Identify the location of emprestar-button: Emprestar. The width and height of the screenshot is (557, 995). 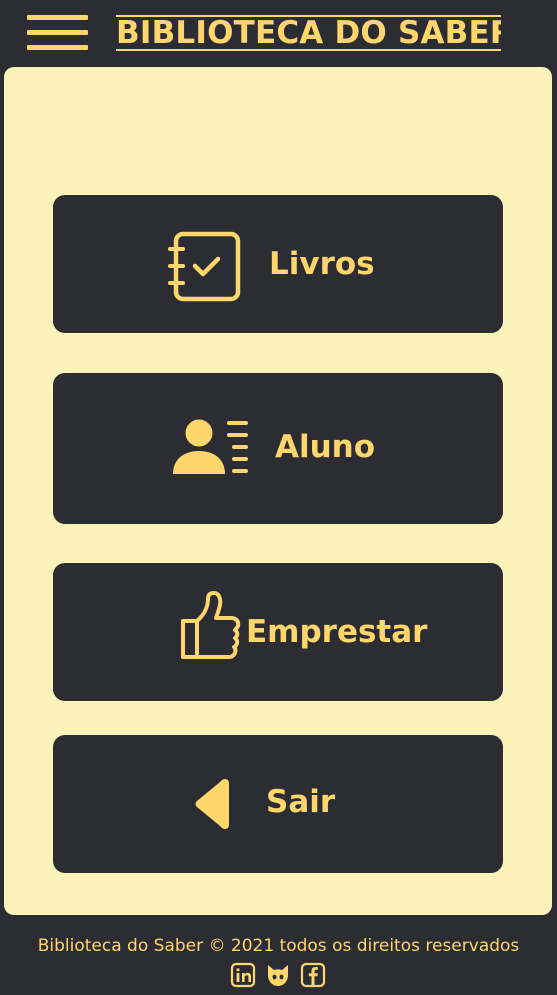
(278, 632).